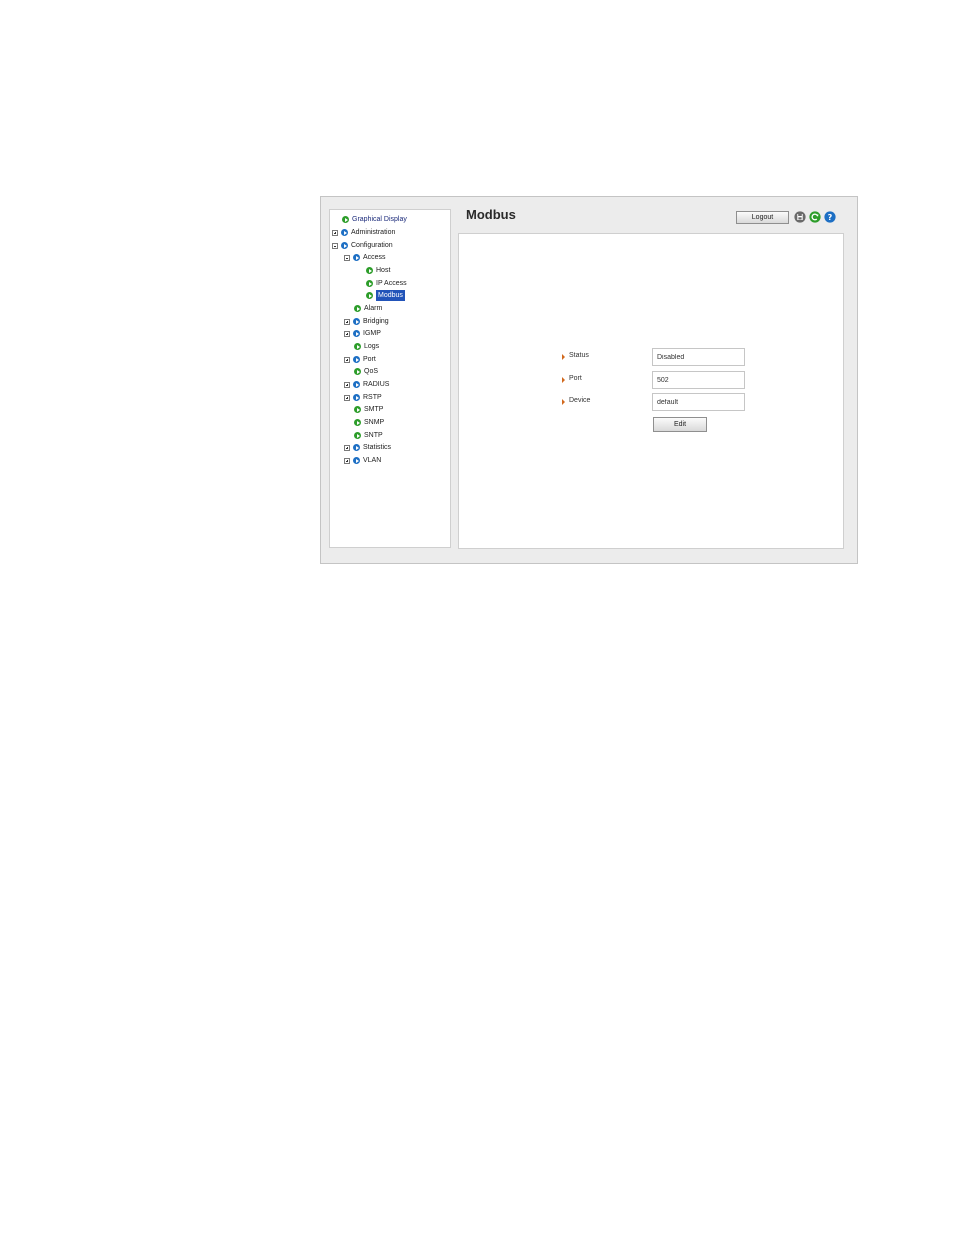  What do you see at coordinates (373, 232) in the screenshot?
I see `nav-item-label: Administration` at bounding box center [373, 232].